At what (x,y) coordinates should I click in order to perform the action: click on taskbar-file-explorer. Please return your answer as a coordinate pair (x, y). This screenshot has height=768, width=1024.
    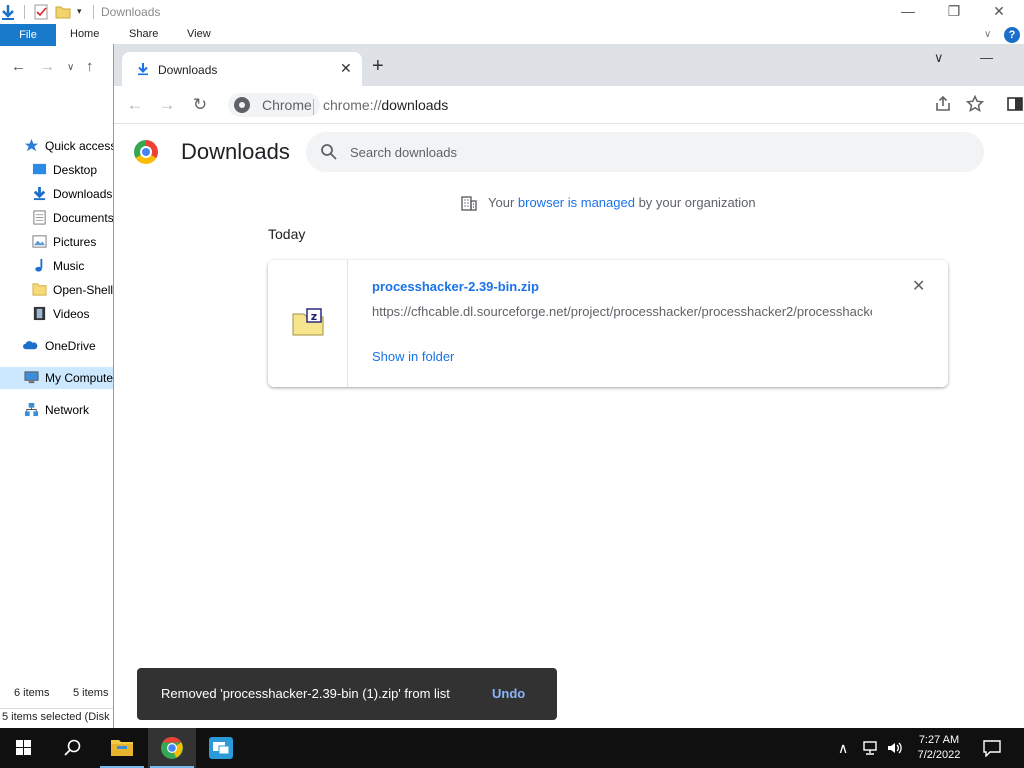
    Looking at the image, I should click on (122, 748).